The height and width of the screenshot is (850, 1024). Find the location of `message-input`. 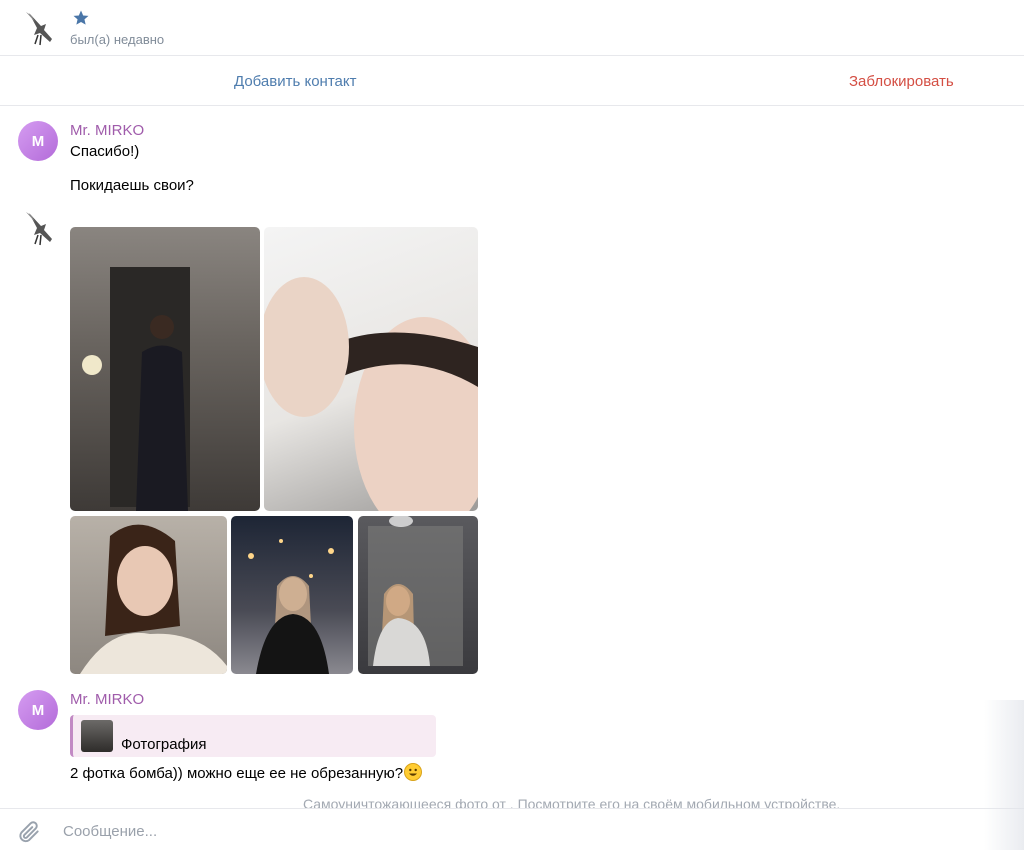

message-input is located at coordinates (513, 831).